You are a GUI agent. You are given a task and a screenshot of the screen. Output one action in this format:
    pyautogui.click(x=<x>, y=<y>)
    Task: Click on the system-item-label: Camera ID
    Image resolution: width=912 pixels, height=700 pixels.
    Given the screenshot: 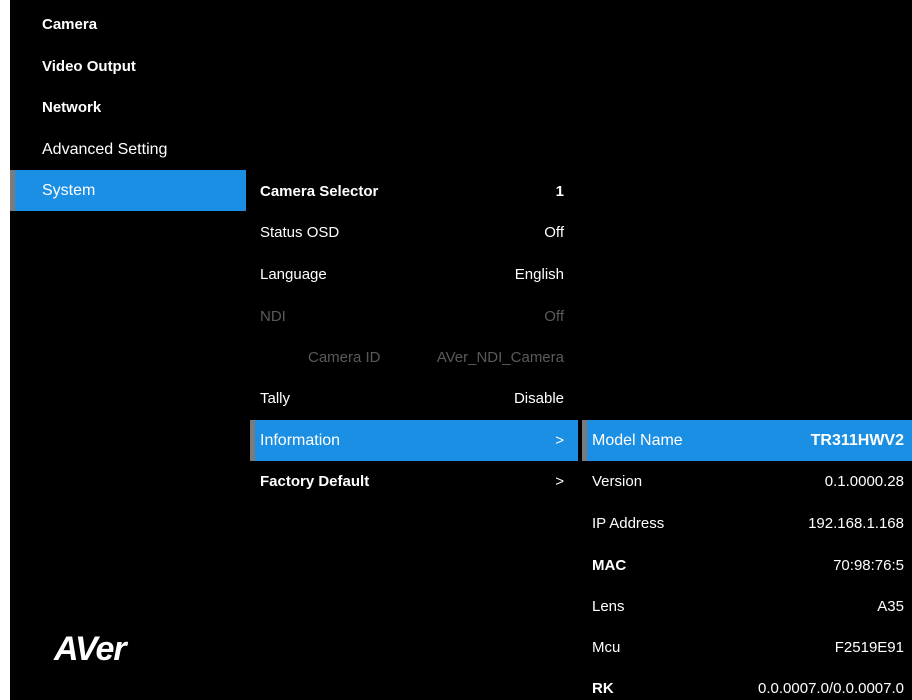 What is the action you would take?
    pyautogui.click(x=344, y=357)
    